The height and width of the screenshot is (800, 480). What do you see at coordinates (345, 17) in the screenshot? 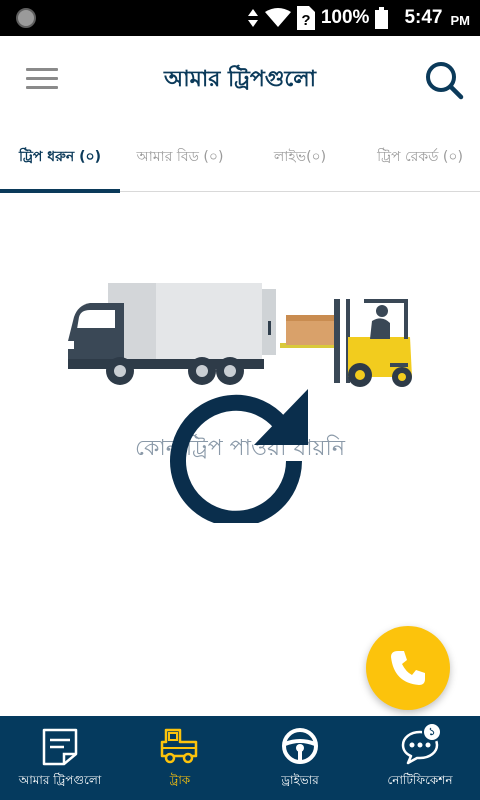
I see `battery-percent: 100%` at bounding box center [345, 17].